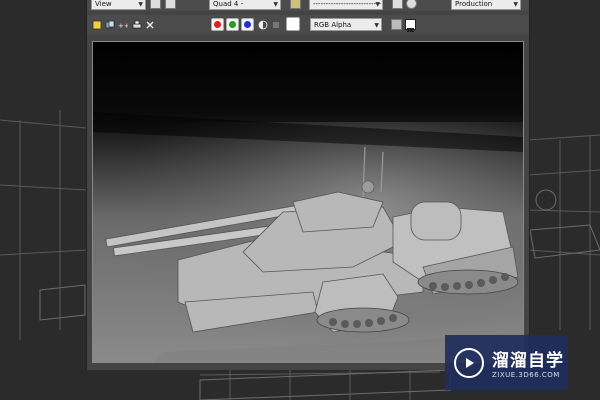 The image size is (600, 400). What do you see at coordinates (308, 24) in the screenshot?
I see `channel-toolbar: ++ RGB Alpha ▼` at bounding box center [308, 24].